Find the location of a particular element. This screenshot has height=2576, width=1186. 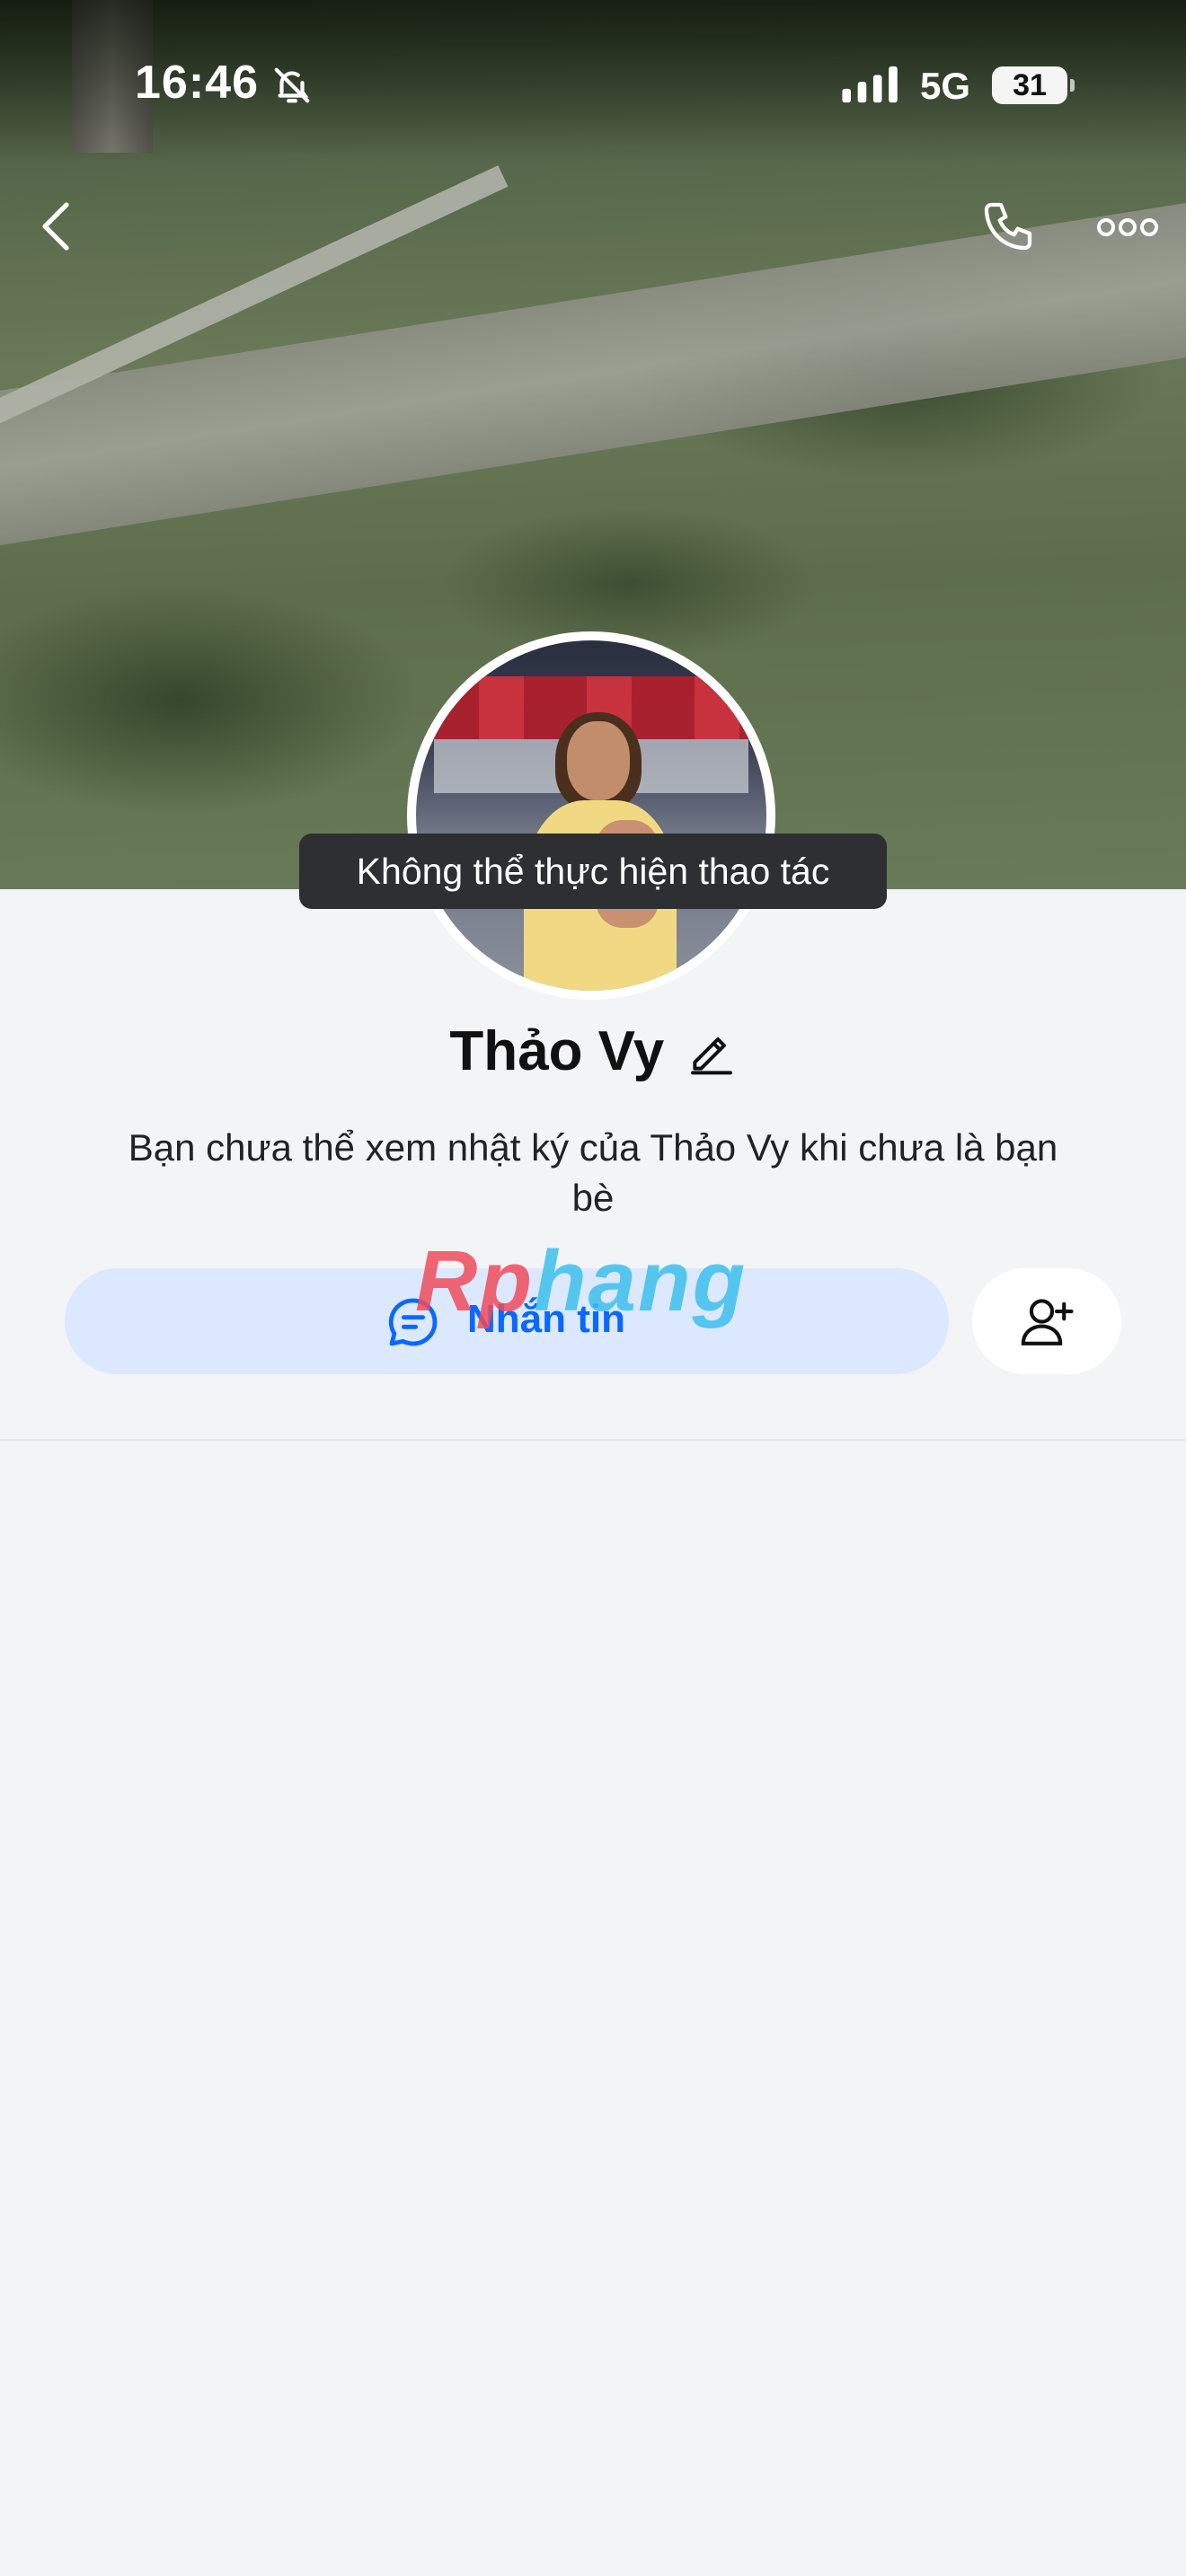

signal-icon is located at coordinates (870, 84).